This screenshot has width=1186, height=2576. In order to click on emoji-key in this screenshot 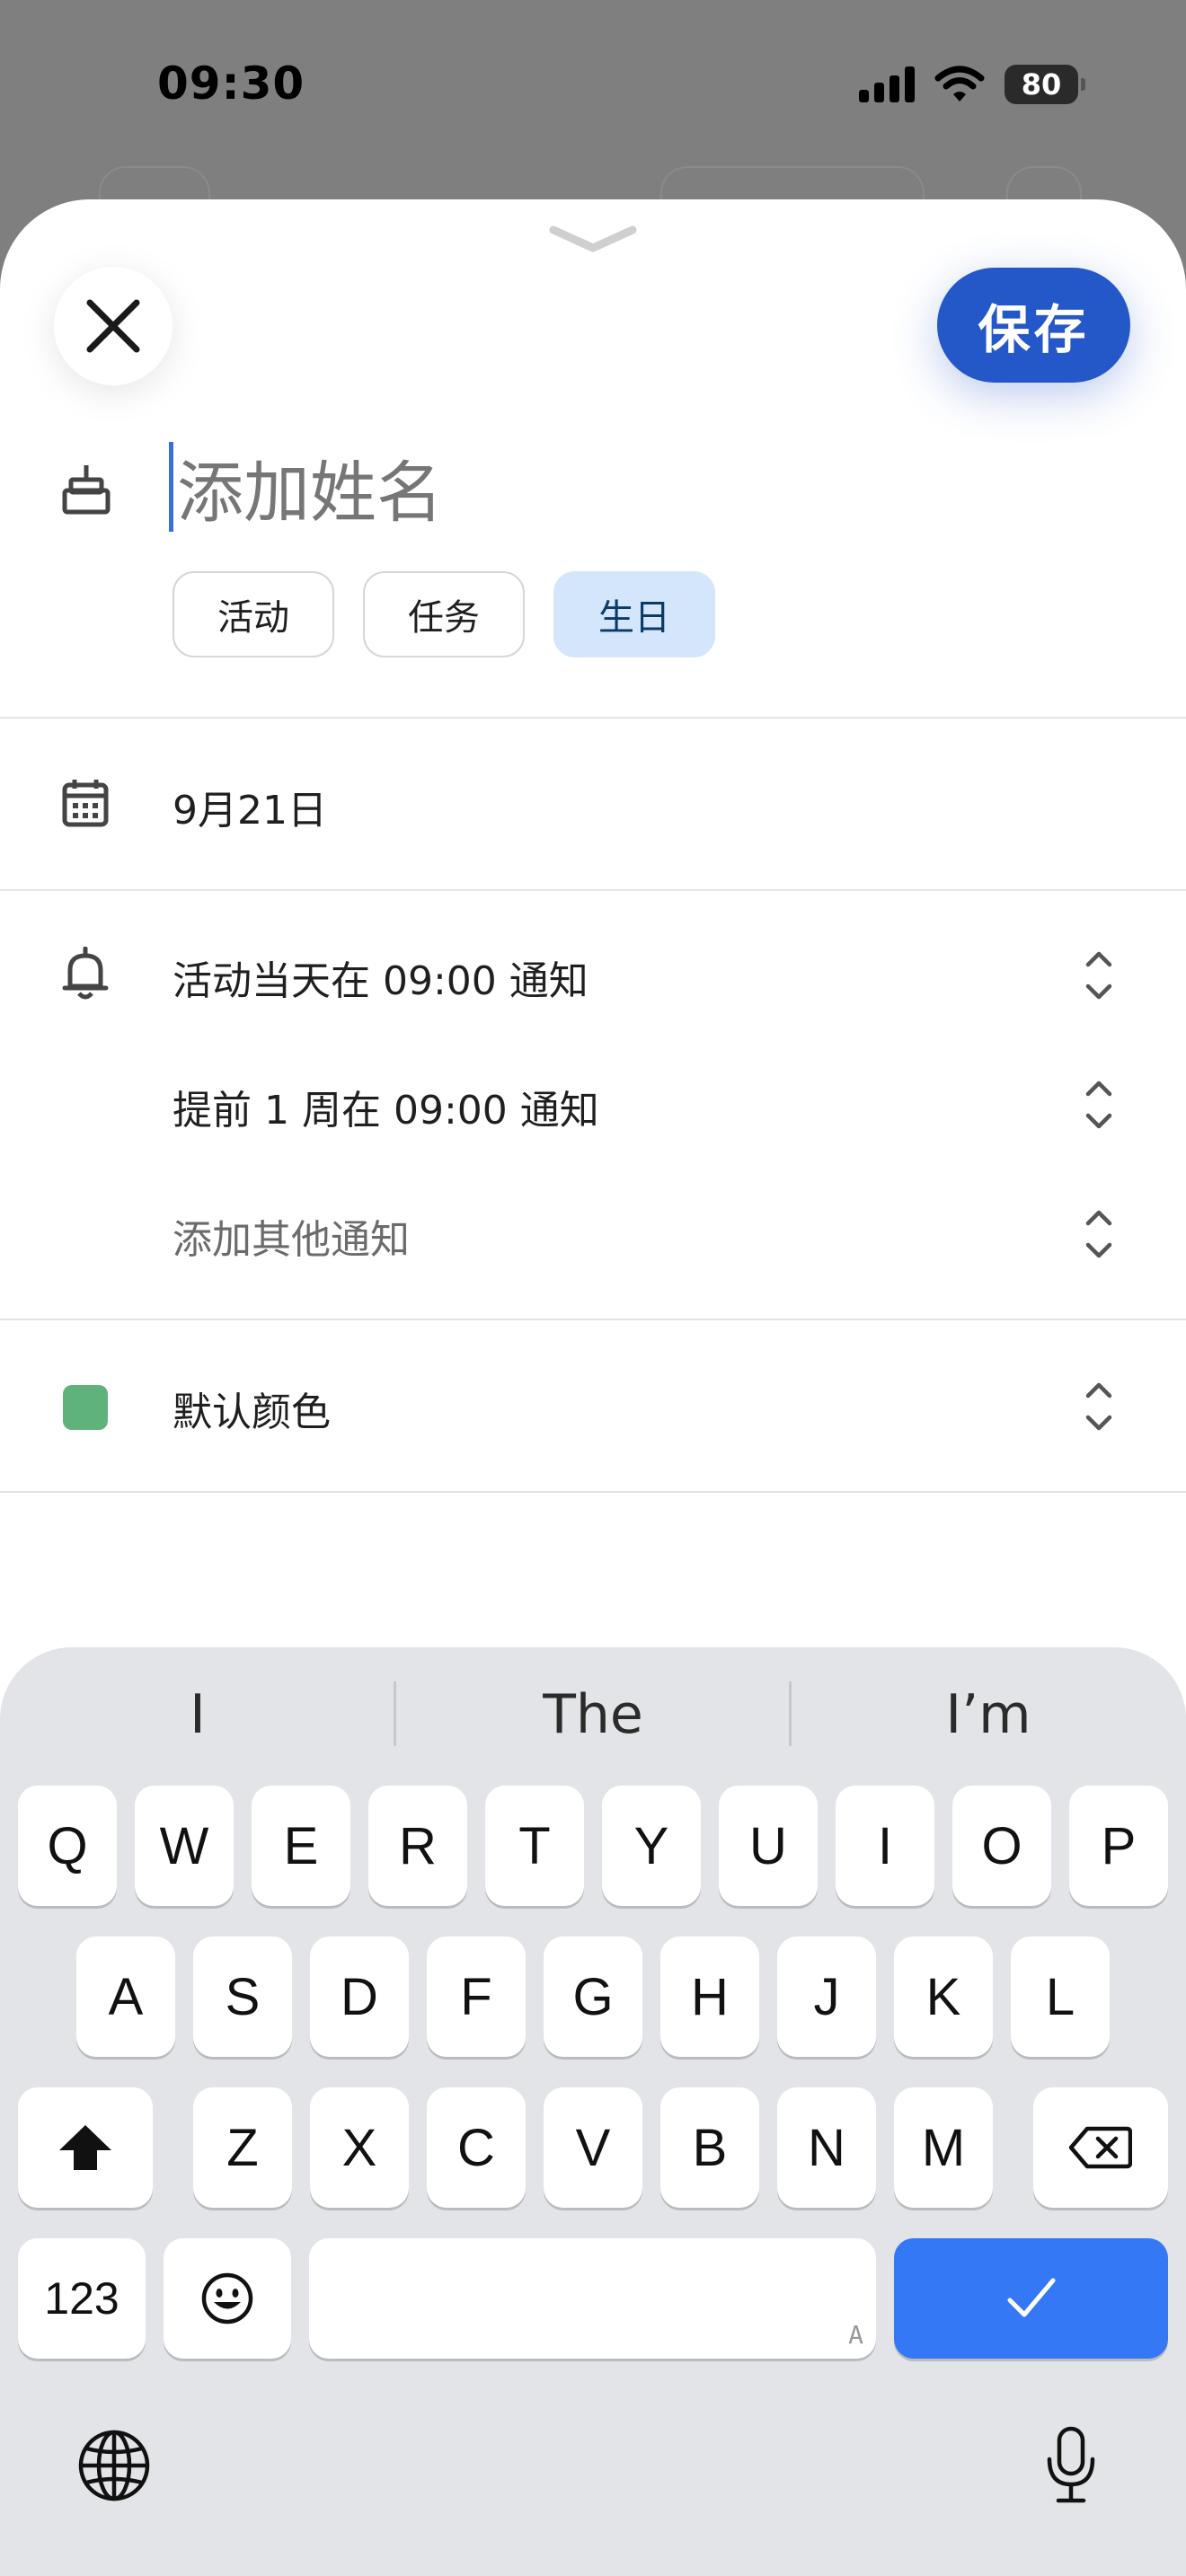, I will do `click(227, 2298)`.